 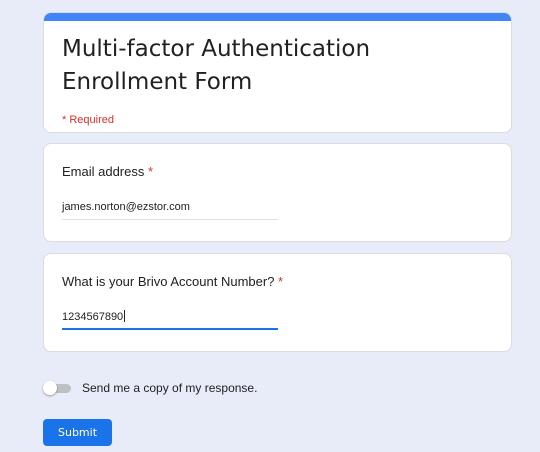 I want to click on header-accent-strip, so click(x=277, y=17).